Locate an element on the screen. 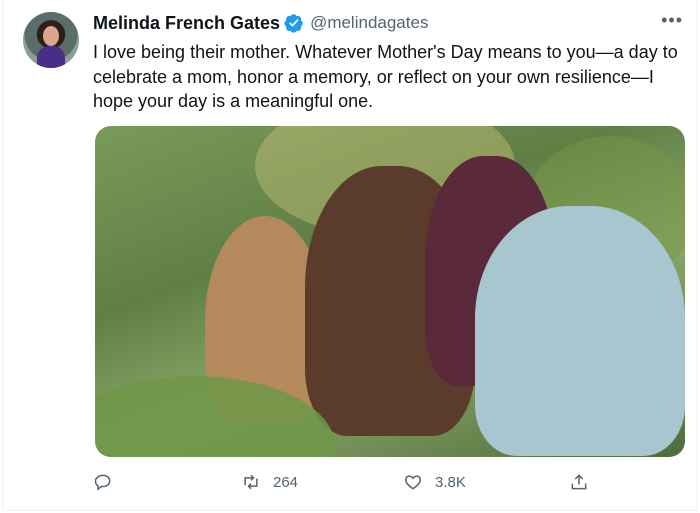 The image size is (700, 513). like-count: 3.8K is located at coordinates (450, 482).